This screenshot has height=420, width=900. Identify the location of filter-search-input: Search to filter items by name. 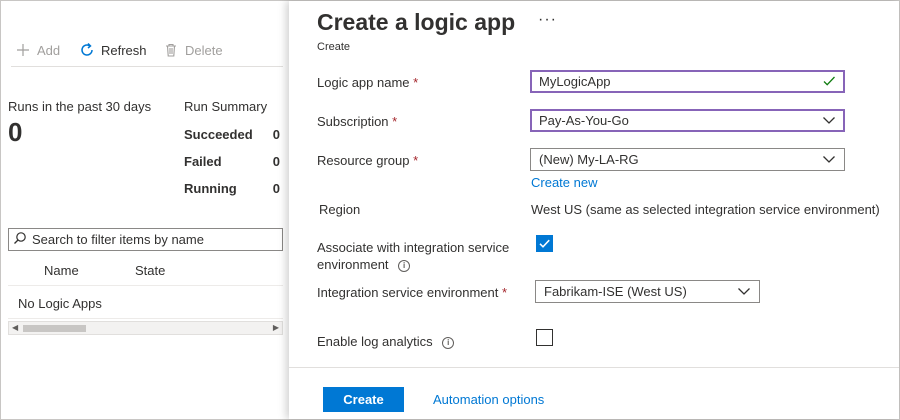
(145, 239).